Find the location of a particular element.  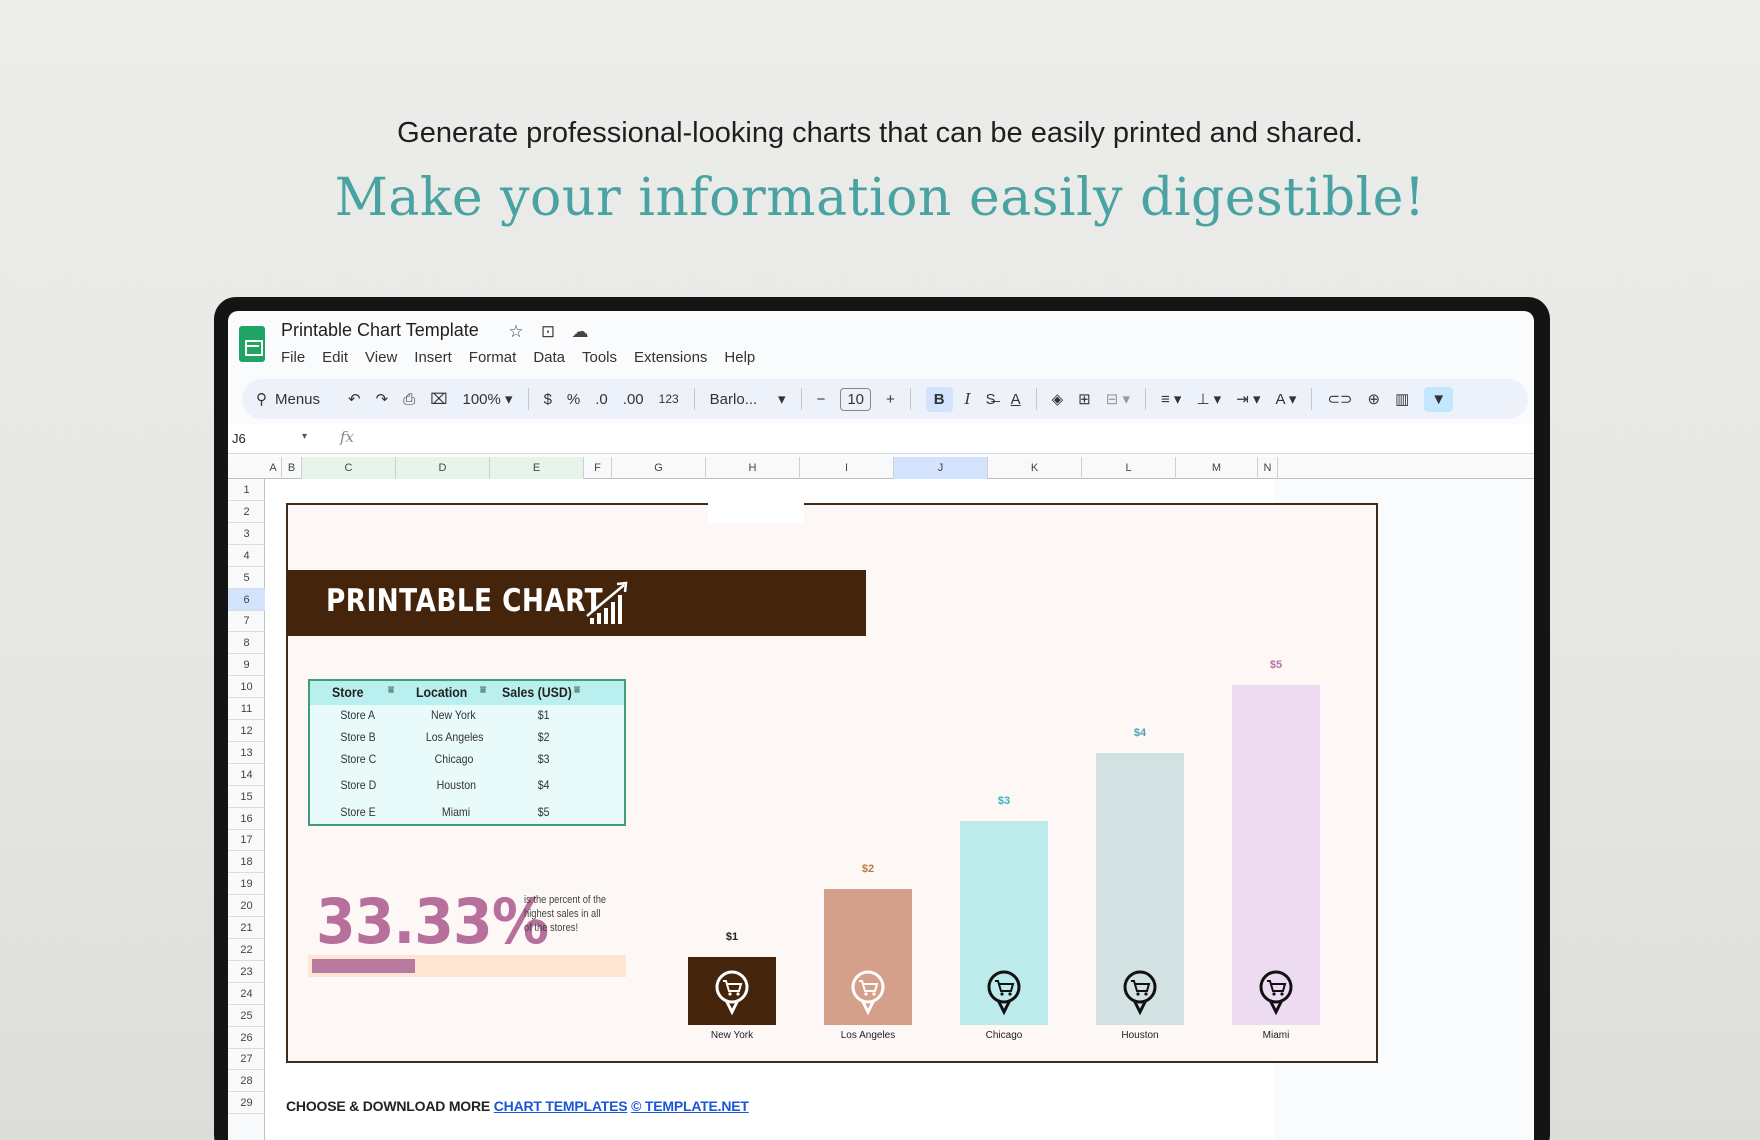

header-sales: Sales (USD) is located at coordinates (537, 692).